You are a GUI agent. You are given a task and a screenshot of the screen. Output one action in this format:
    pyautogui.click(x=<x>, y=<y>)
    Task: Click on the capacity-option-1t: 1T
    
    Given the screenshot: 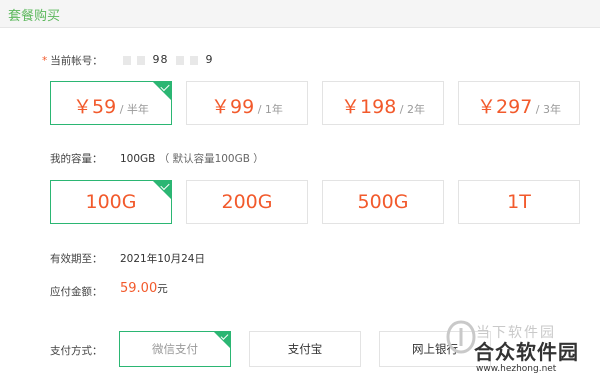 What is the action you would take?
    pyautogui.click(x=519, y=202)
    